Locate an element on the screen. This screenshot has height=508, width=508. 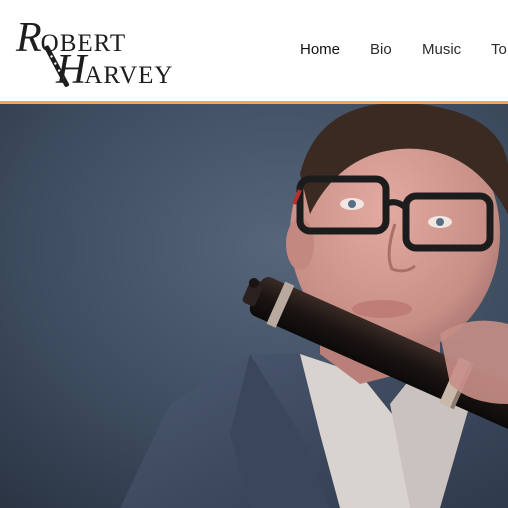
nav-item-home: Home is located at coordinates (320, 49).